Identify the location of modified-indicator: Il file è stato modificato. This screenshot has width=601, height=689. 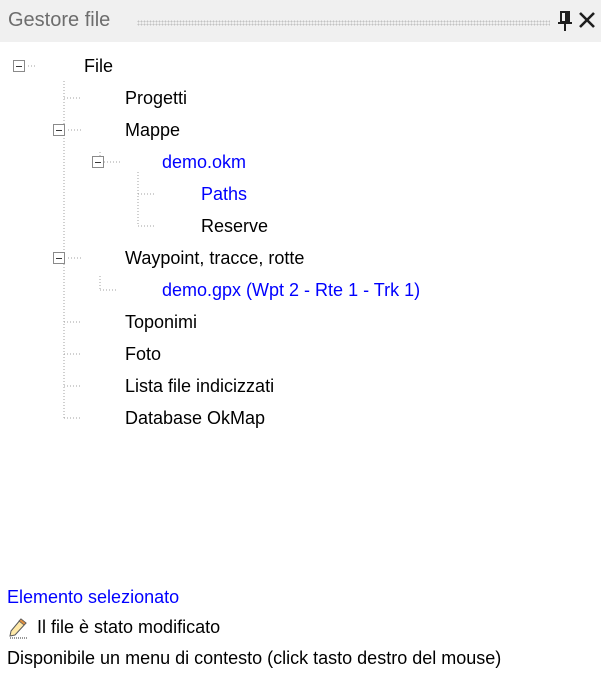
(113, 627).